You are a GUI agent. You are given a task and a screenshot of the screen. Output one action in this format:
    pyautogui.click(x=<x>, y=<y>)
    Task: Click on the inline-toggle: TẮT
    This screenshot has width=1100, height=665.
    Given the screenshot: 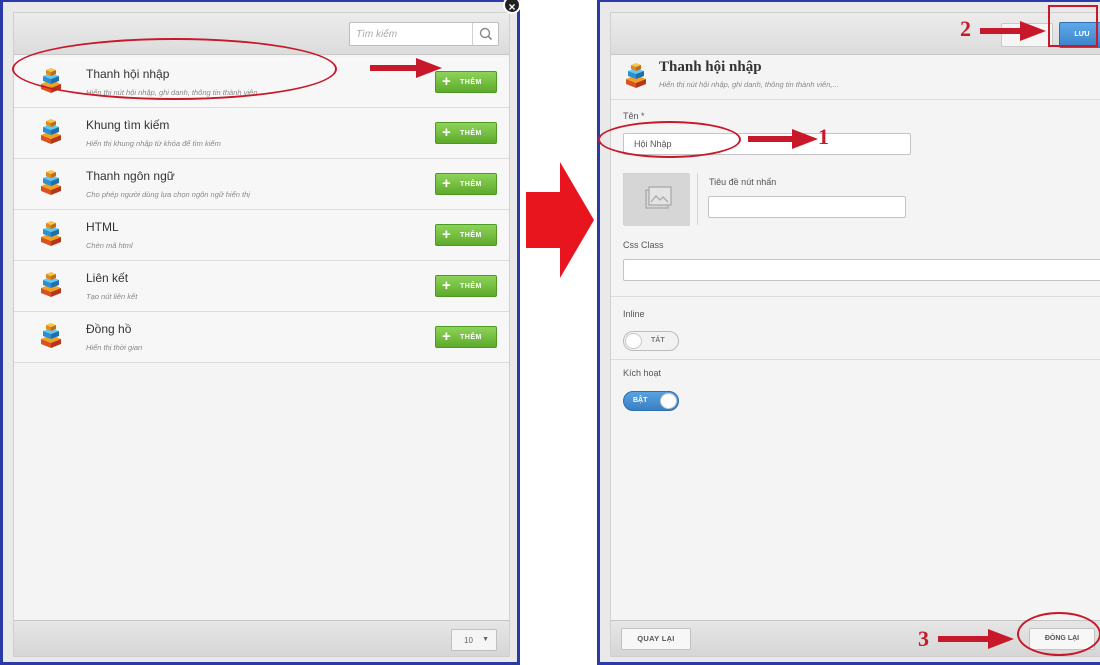 What is the action you would take?
    pyautogui.click(x=651, y=341)
    